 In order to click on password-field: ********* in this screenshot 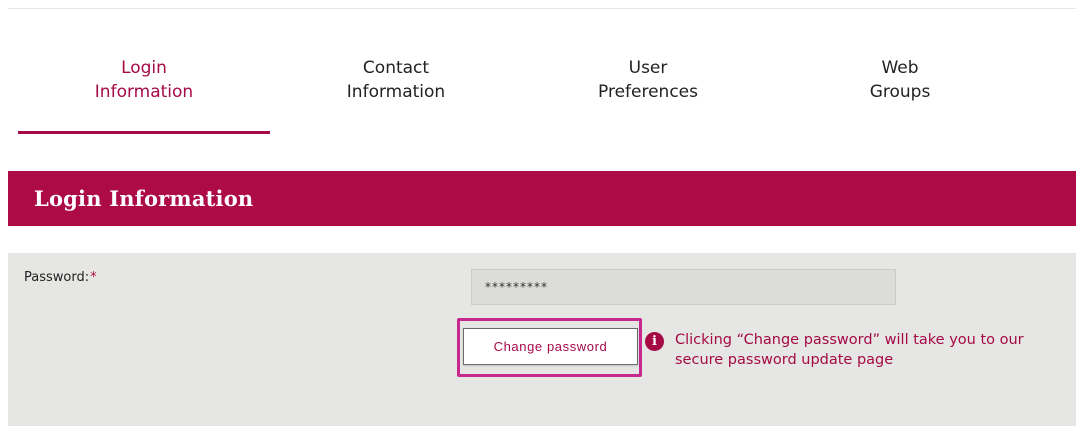, I will do `click(683, 287)`.